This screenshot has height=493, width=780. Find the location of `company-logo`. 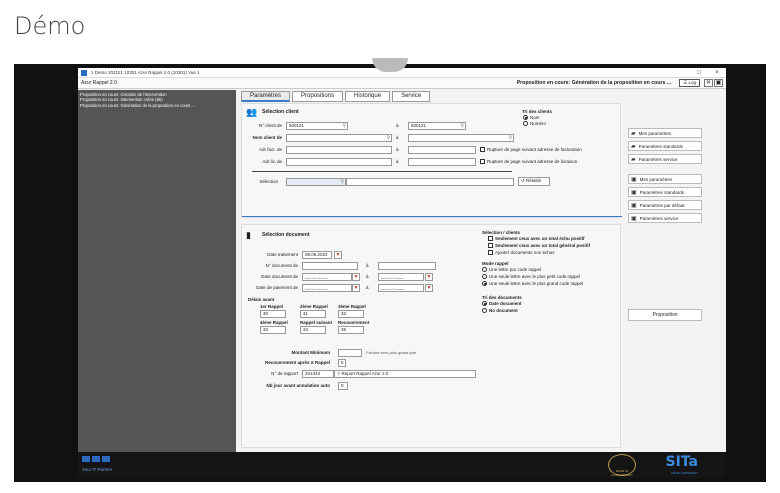

company-logo is located at coordinates (96, 459).